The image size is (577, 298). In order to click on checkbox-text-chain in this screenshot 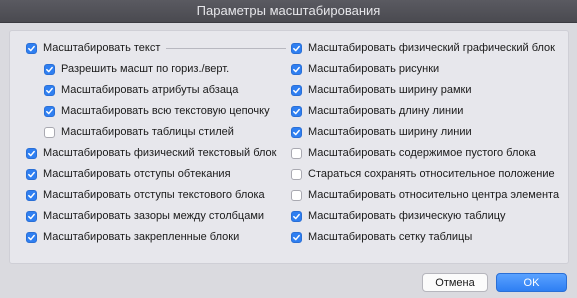, I will do `click(49, 111)`.